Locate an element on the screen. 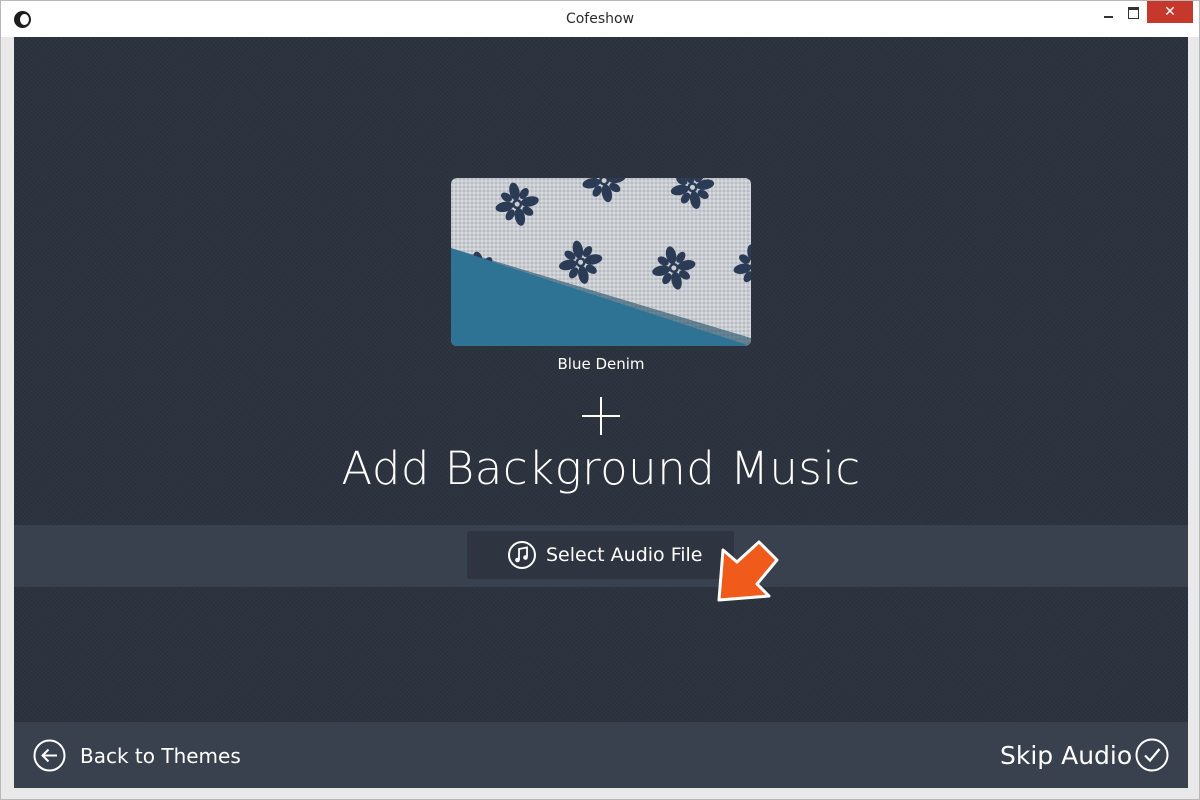  bottom-navigation-bar: Back to Themes Skip Audio is located at coordinates (601, 755).